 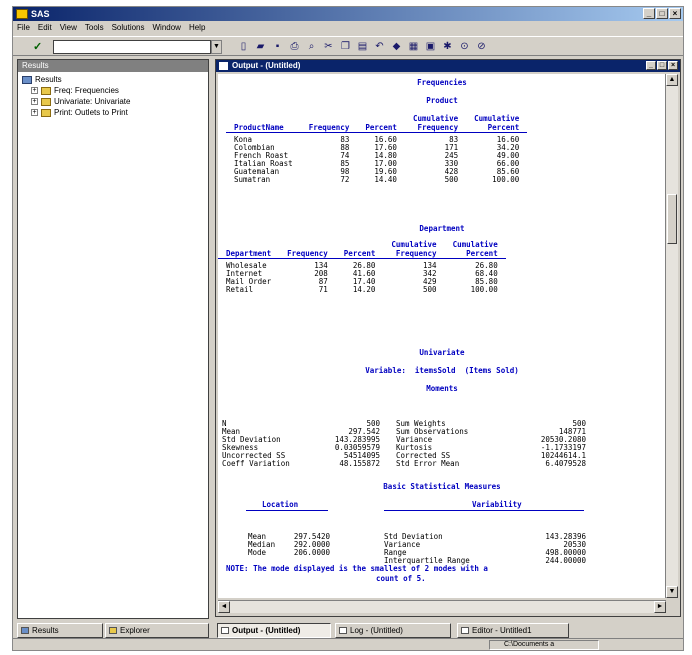 What do you see at coordinates (414, 249) in the screenshot?
I see `column-header: Cumulative Frequency` at bounding box center [414, 249].